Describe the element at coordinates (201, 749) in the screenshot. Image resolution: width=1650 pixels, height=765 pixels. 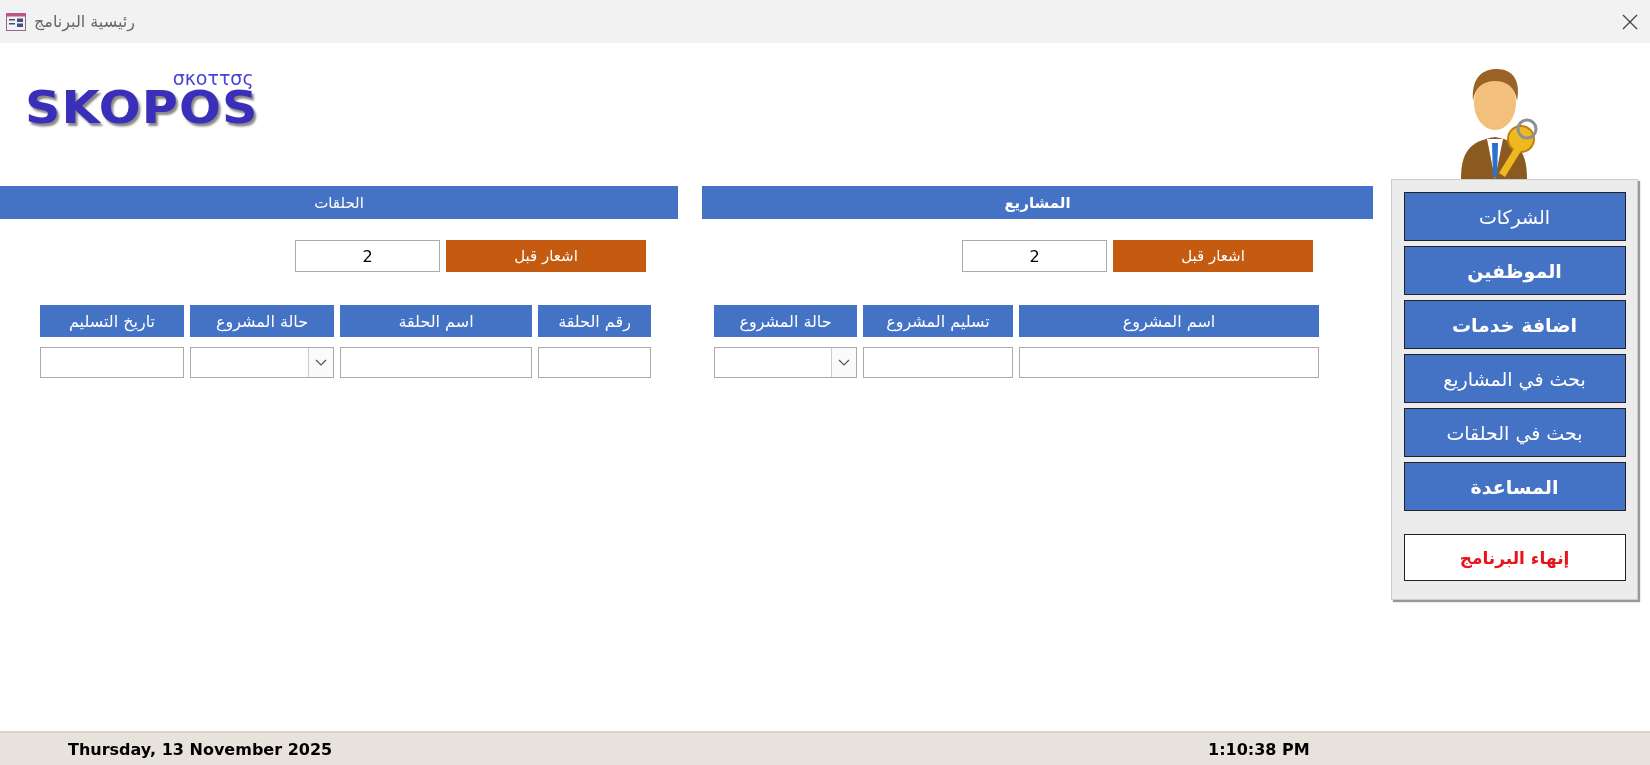
I see `status-date: Thursday, 13 November 2025` at that location.